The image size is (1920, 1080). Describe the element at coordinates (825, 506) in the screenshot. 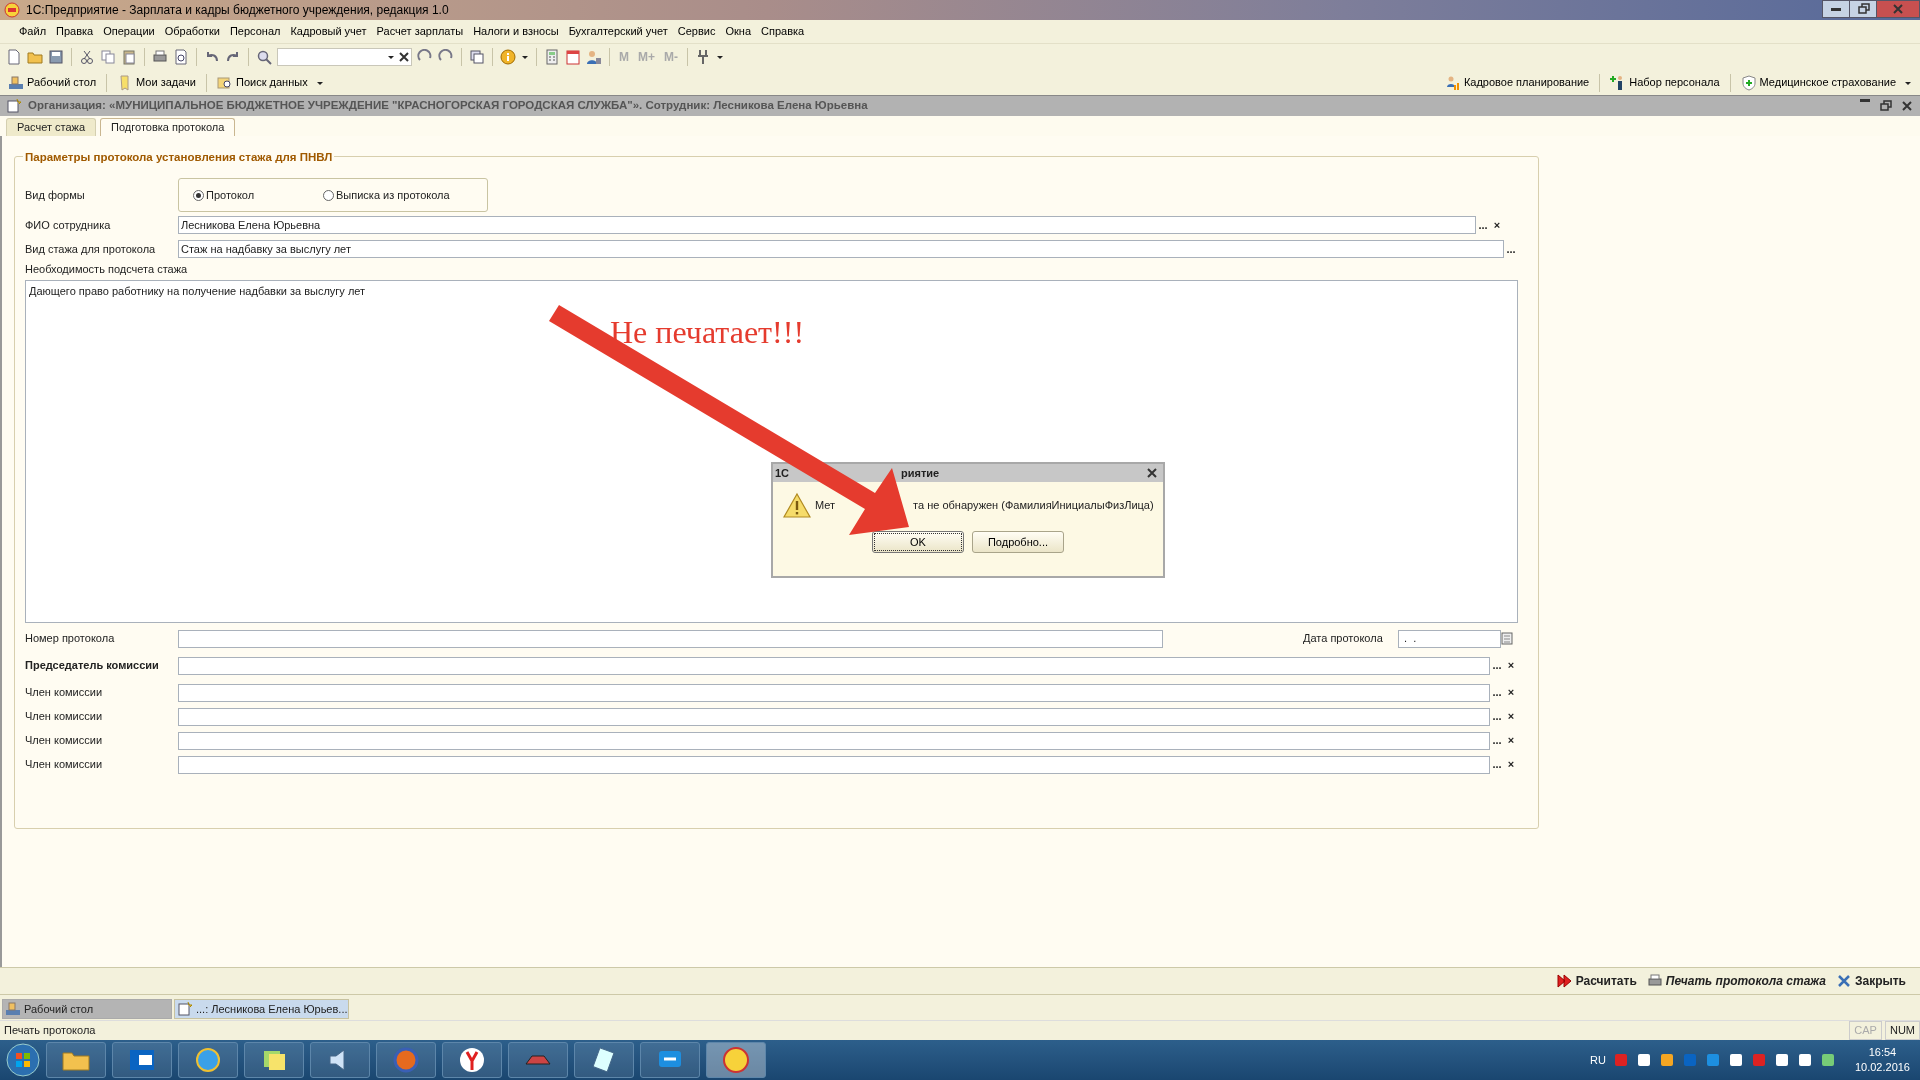

I see `dialog-message: Мет` at that location.